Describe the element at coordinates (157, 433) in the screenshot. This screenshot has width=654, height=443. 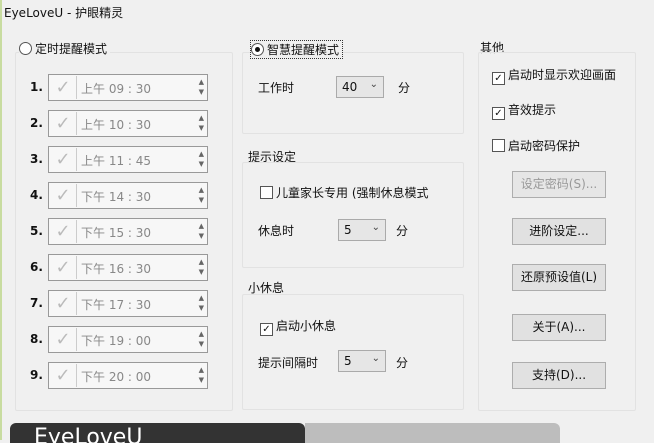
I see `banner-logo: EyeLoveU` at that location.